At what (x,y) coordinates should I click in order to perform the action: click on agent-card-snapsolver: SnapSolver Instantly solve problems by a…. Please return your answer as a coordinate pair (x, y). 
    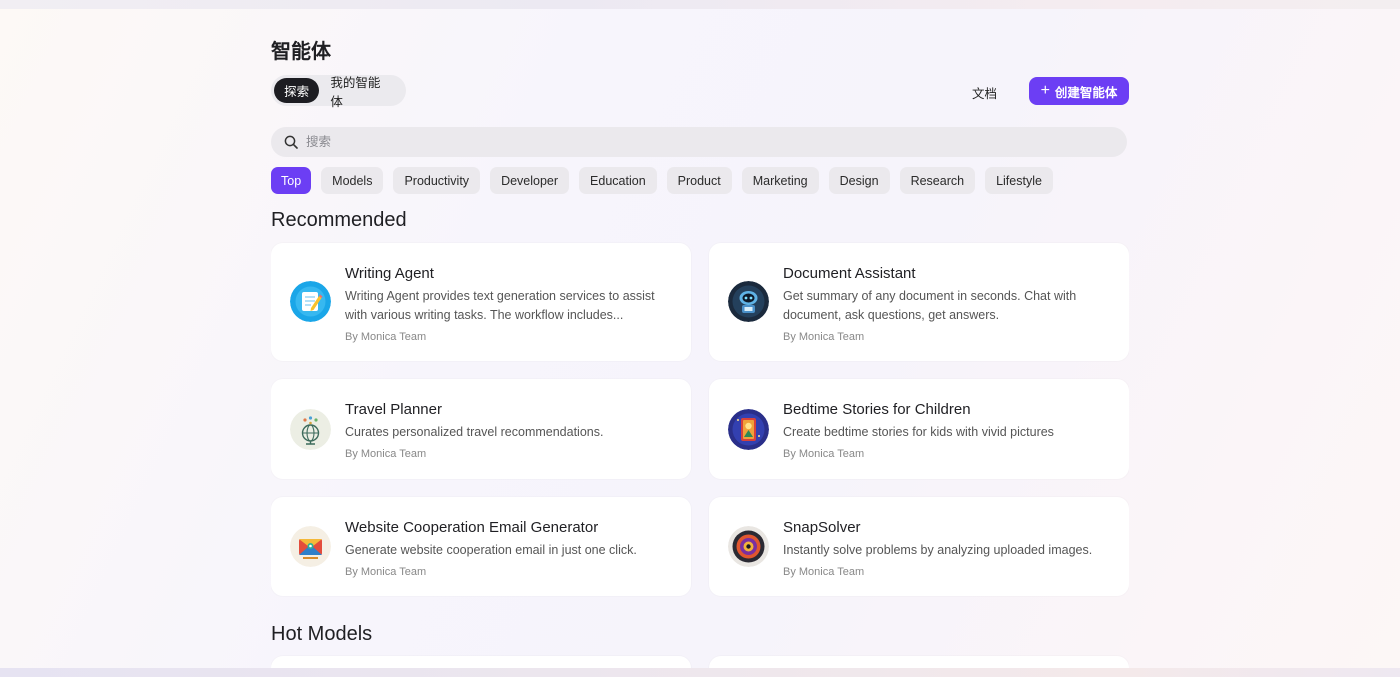
    Looking at the image, I should click on (919, 546).